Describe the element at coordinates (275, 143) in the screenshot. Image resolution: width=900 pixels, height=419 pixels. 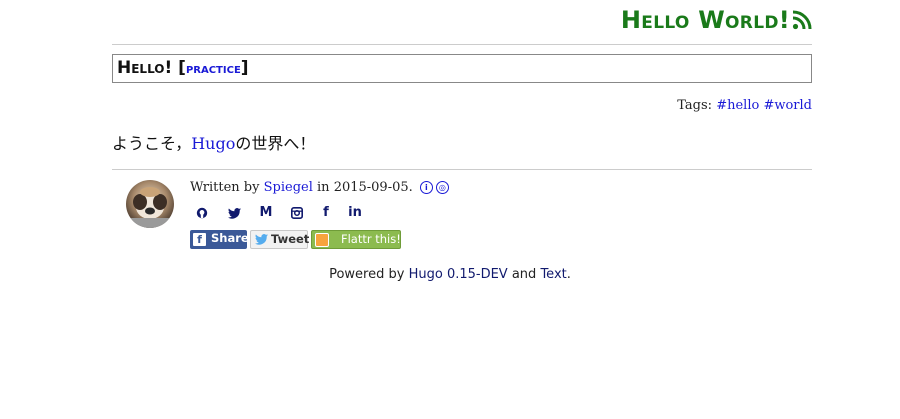
I see `content-text-post: の世界へ！` at that location.